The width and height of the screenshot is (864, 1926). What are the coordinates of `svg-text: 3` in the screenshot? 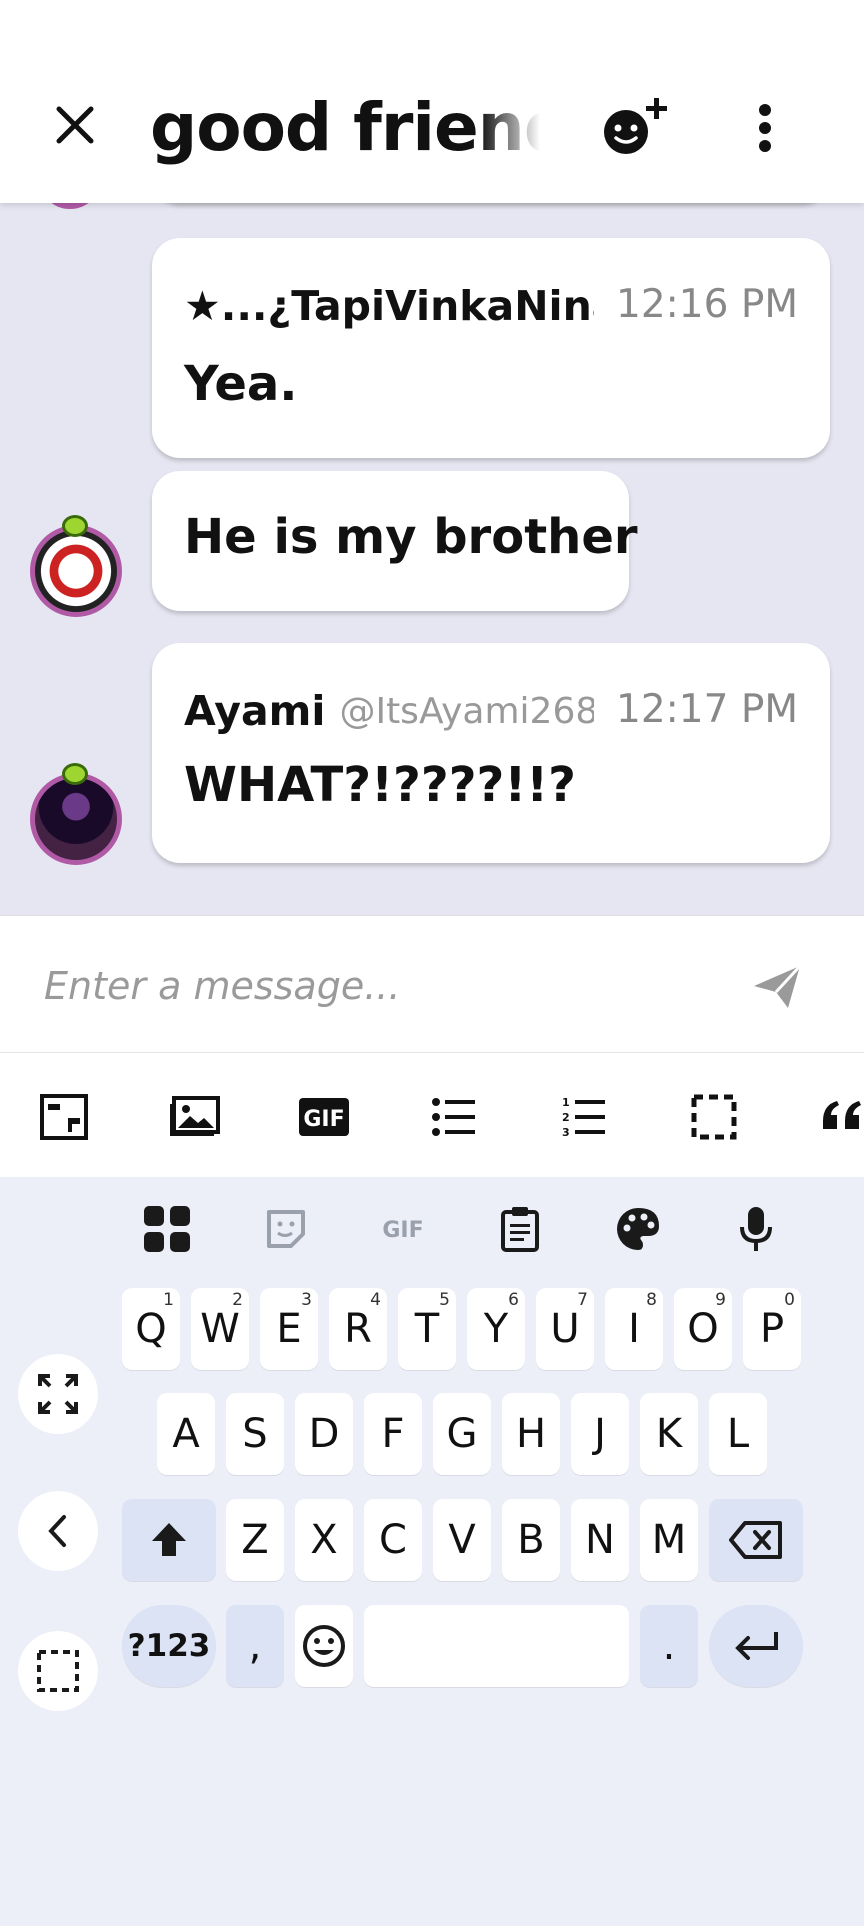 It's located at (566, 1132).